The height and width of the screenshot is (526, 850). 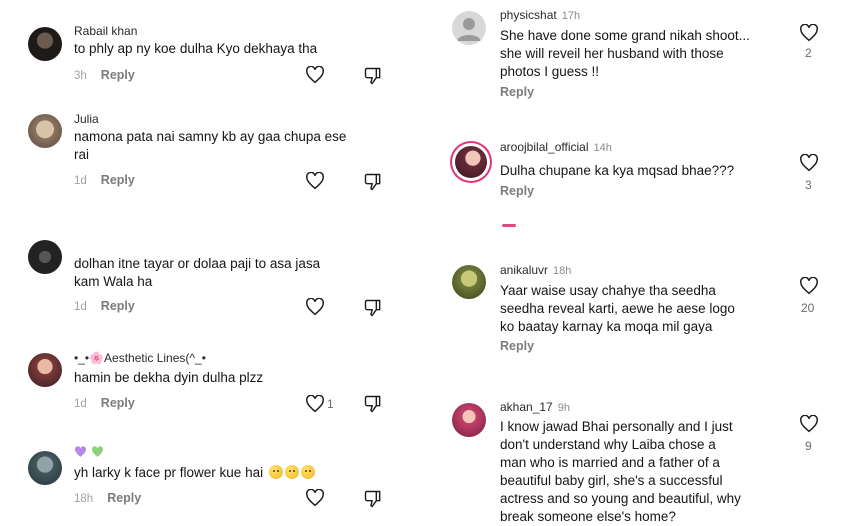 What do you see at coordinates (571, 16) in the screenshot?
I see `comment-time: 17h` at bounding box center [571, 16].